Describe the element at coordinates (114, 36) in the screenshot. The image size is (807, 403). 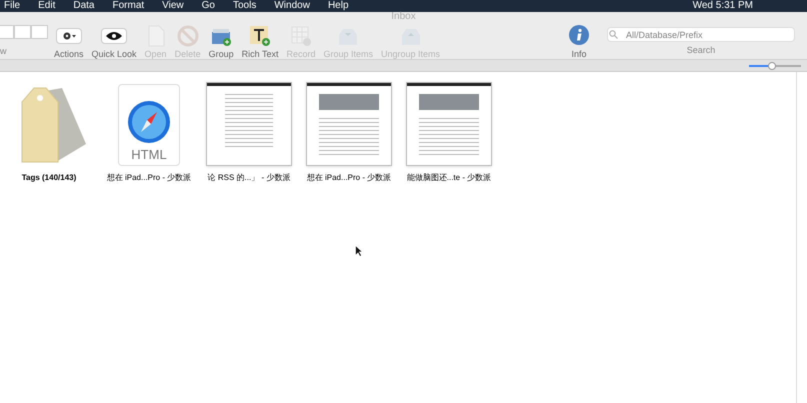
I see `eye-icon` at that location.